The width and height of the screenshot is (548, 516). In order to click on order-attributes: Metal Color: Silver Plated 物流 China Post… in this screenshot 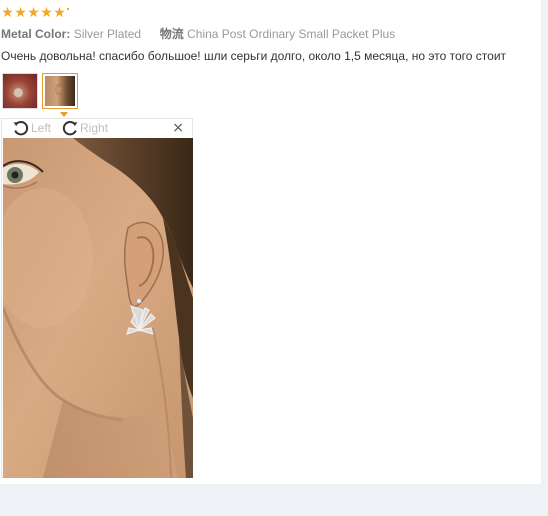, I will do `click(198, 34)`.